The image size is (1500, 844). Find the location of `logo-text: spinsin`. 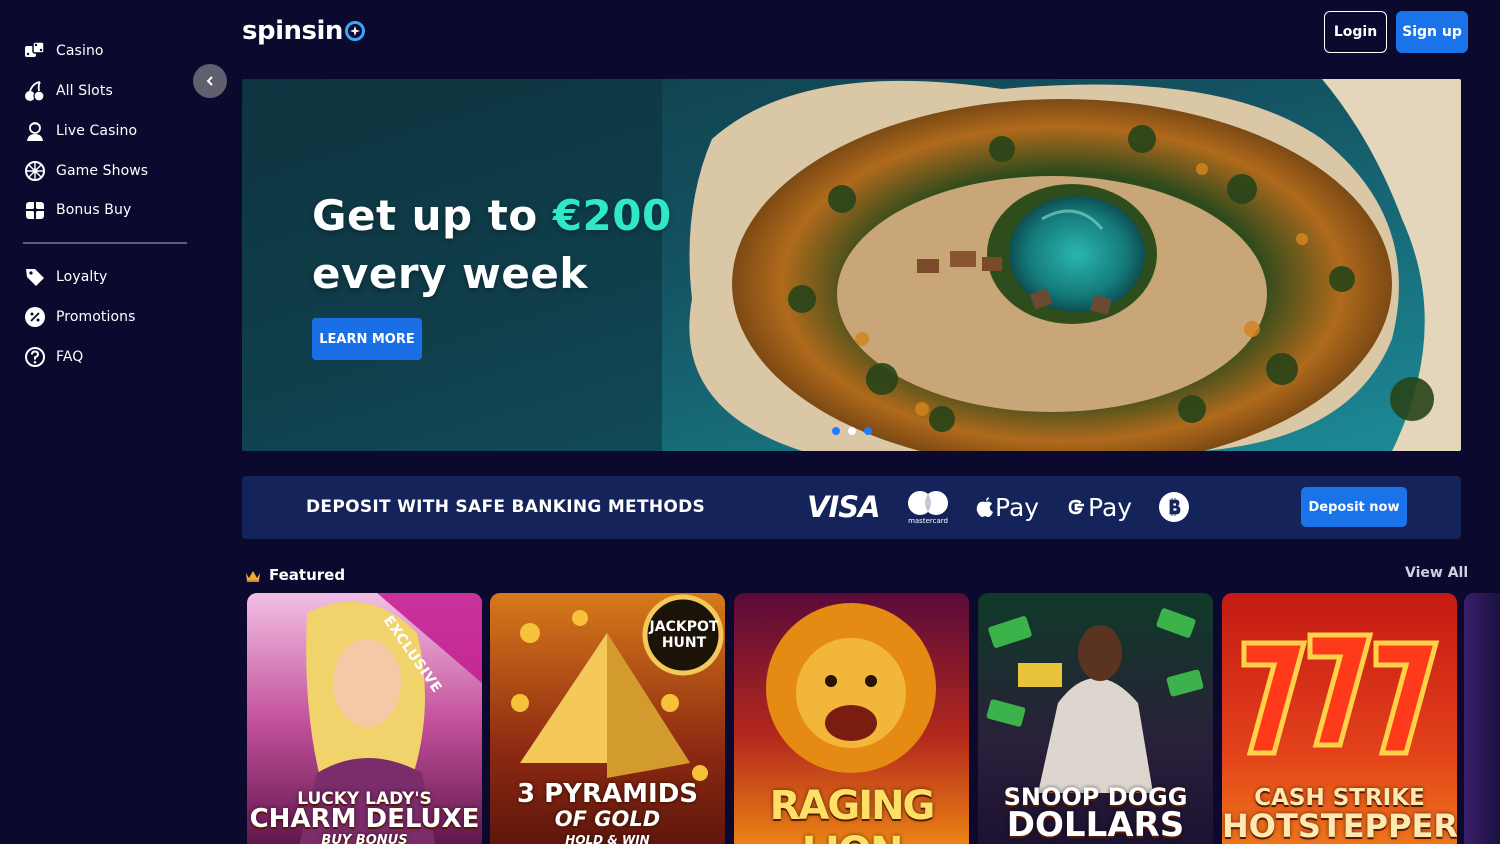

logo-text: spinsin is located at coordinates (292, 31).